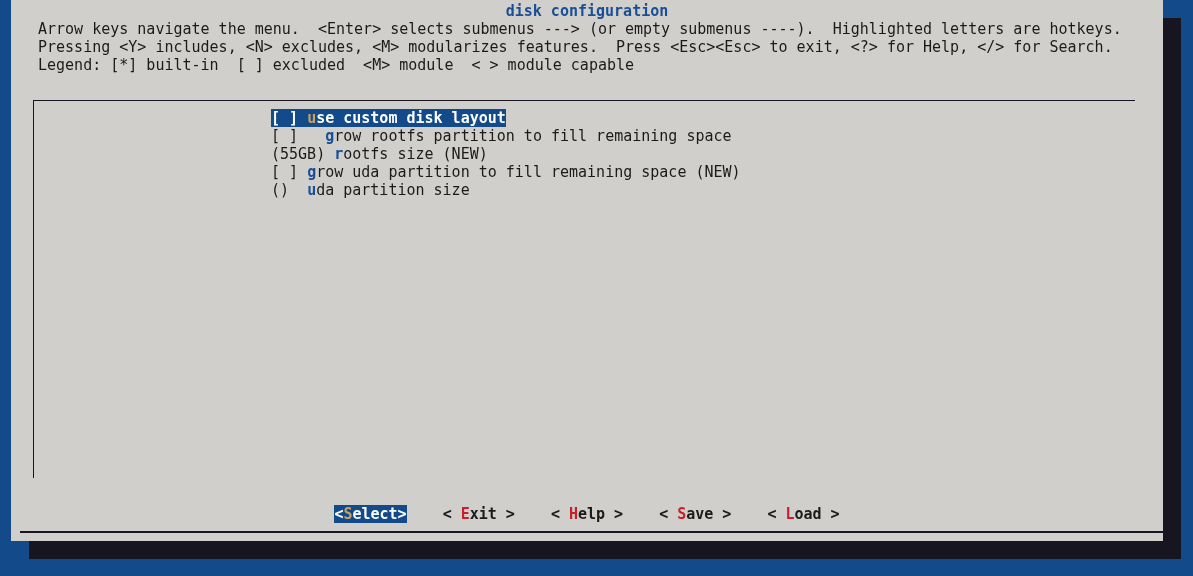  Describe the element at coordinates (575, 47) in the screenshot. I see `help-text: Pressing <Y> includes, <N> excludes, <M> modularizes features. Press <Esc><Esc> to exit, <?> for Help, </> for Search.` at that location.